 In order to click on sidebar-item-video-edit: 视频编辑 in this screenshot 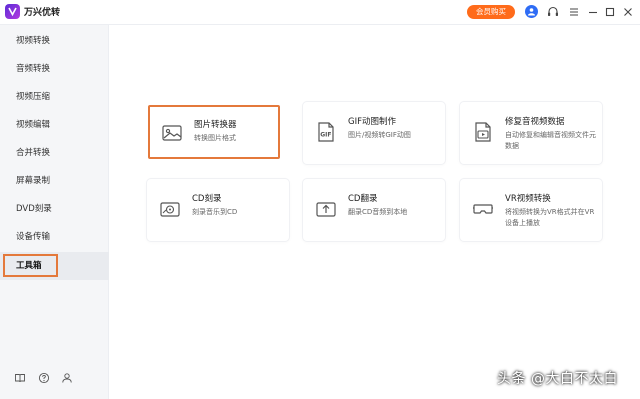, I will do `click(54, 125)`.